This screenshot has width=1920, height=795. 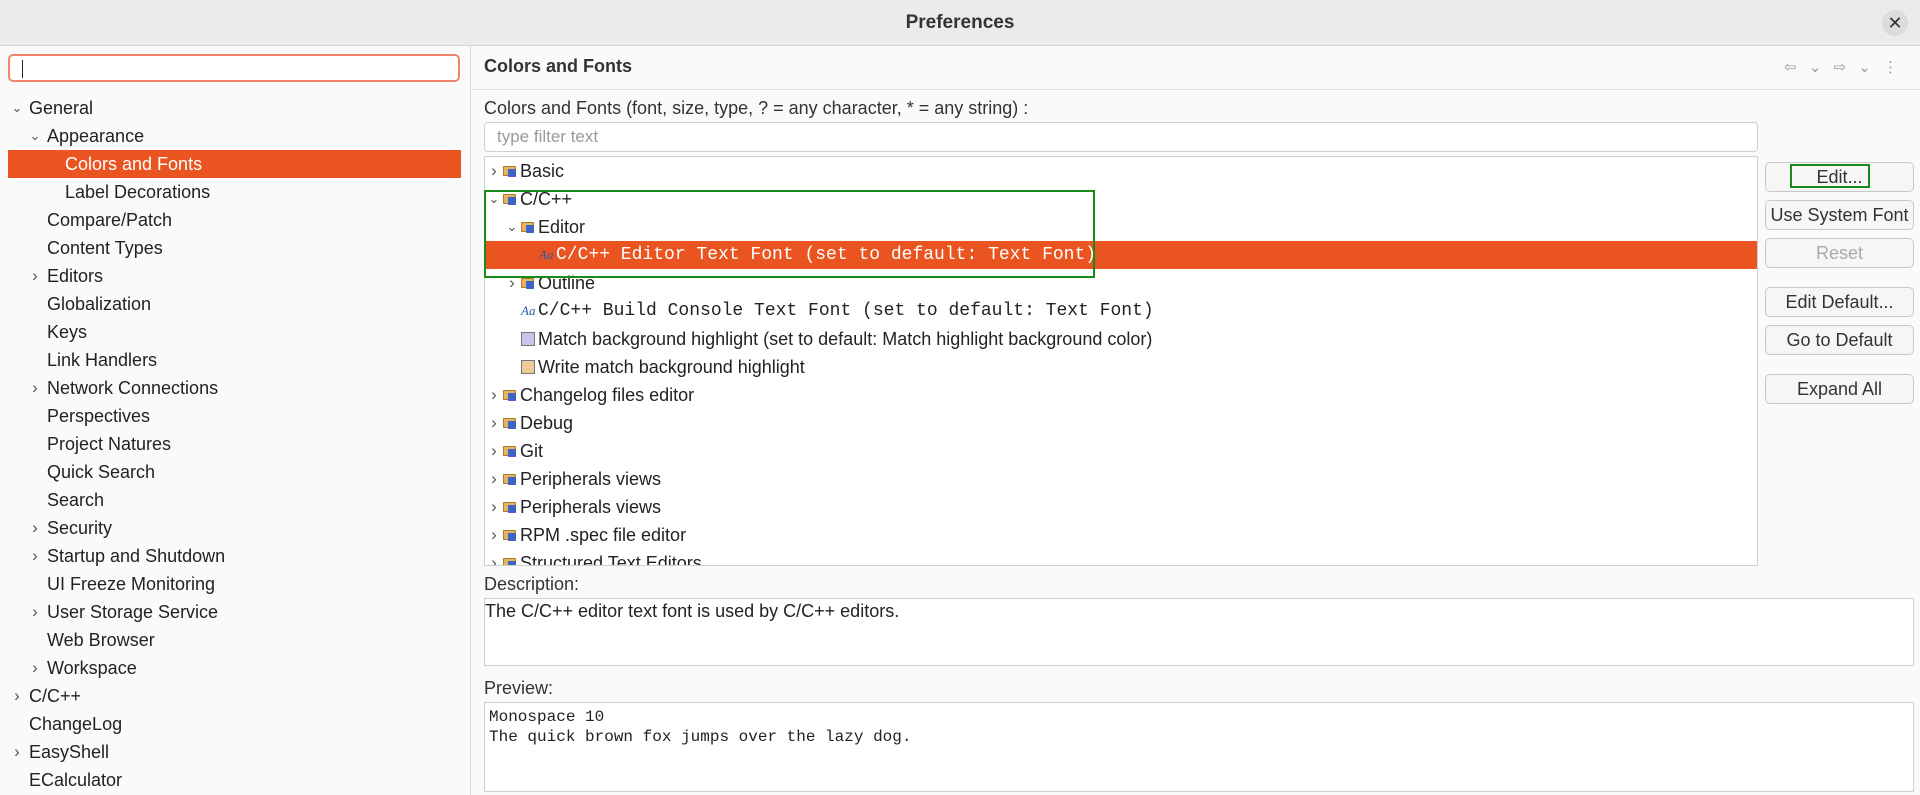 I want to click on tree-row-c-c: ⌄ C/C++, so click(x=1121, y=199).